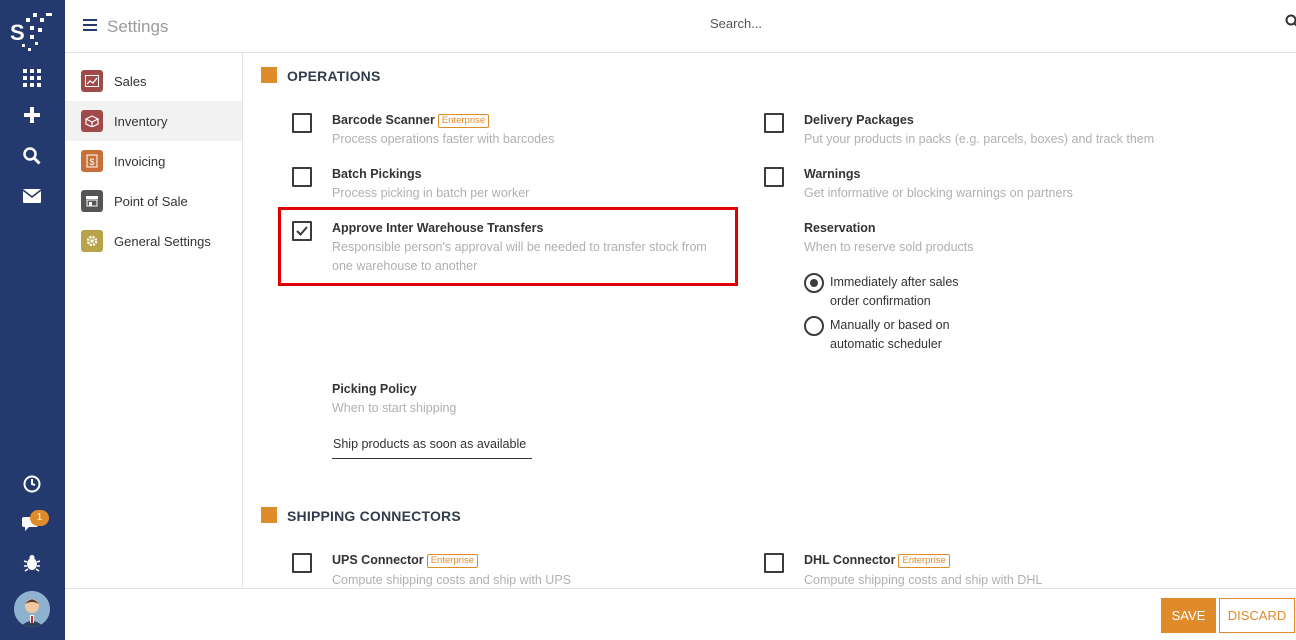 This screenshot has width=1296, height=640. Describe the element at coordinates (378, 560) in the screenshot. I see `ups-connector-label: UPS Connector` at that location.